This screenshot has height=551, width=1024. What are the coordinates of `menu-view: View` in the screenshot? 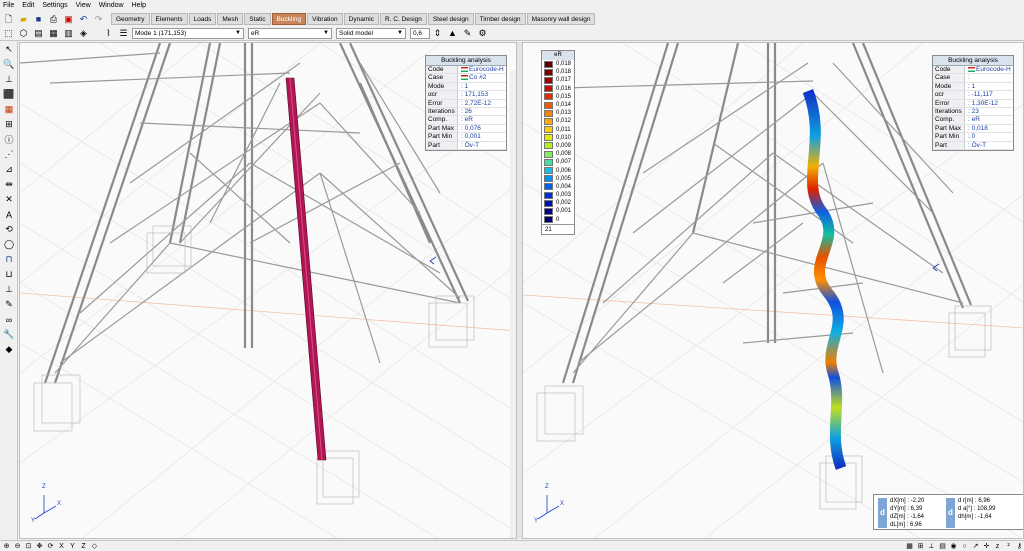 It's located at (83, 5).